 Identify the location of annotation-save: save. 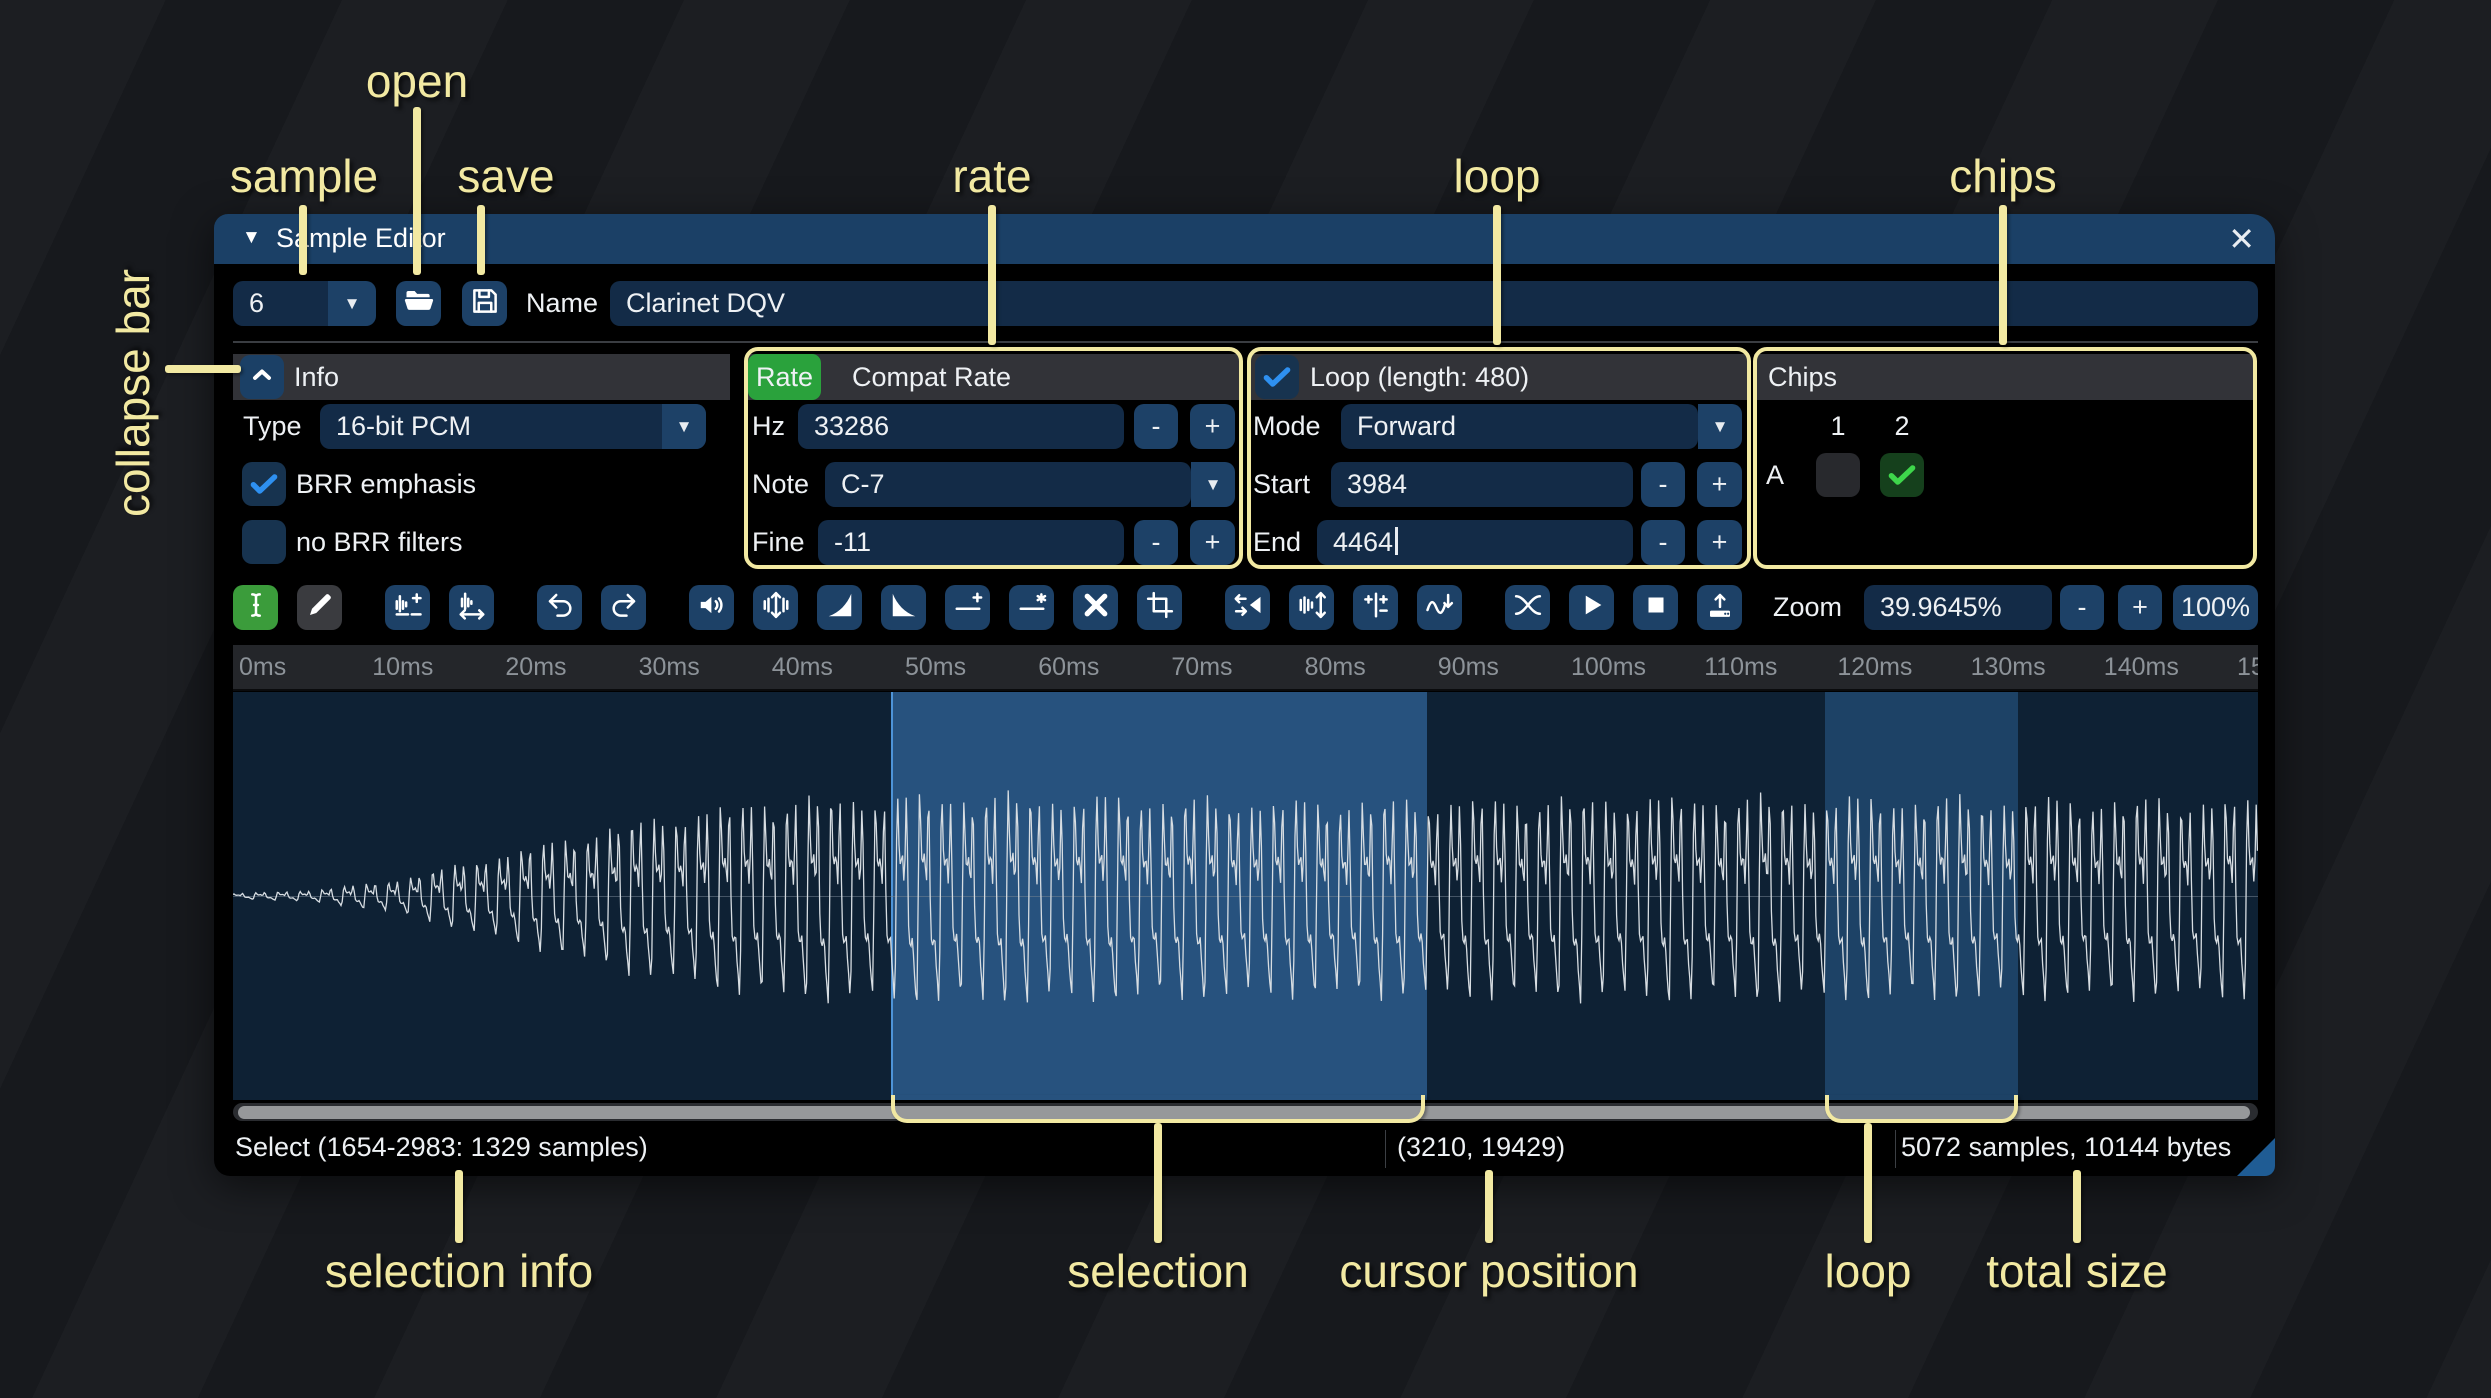
(506, 176).